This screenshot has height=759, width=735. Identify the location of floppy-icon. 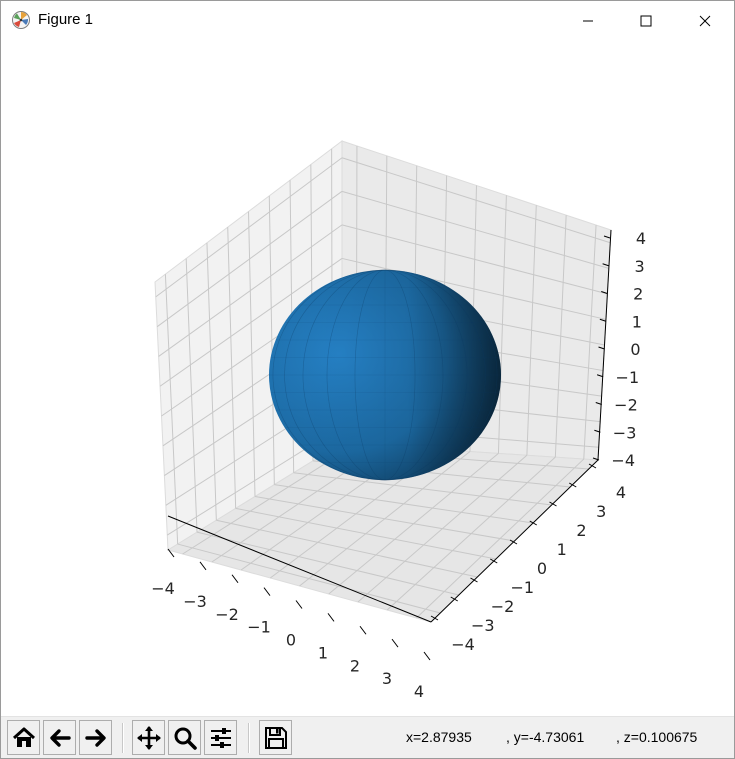
(275, 737).